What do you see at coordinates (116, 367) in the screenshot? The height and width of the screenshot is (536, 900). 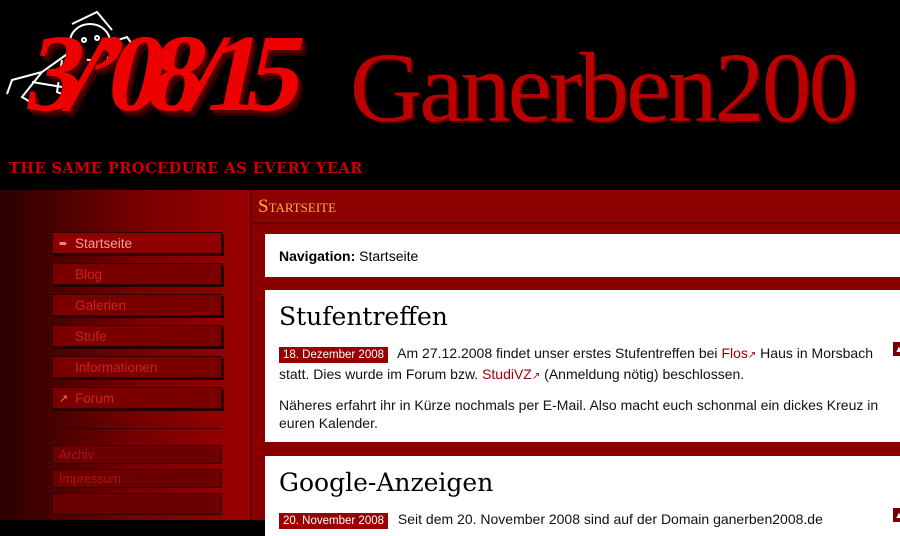 I see `sidebar-item-label: Informationen` at bounding box center [116, 367].